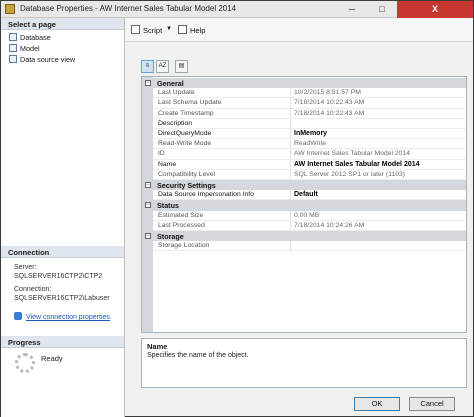  Describe the element at coordinates (377, 404) in the screenshot. I see `ok-button: OK` at that location.